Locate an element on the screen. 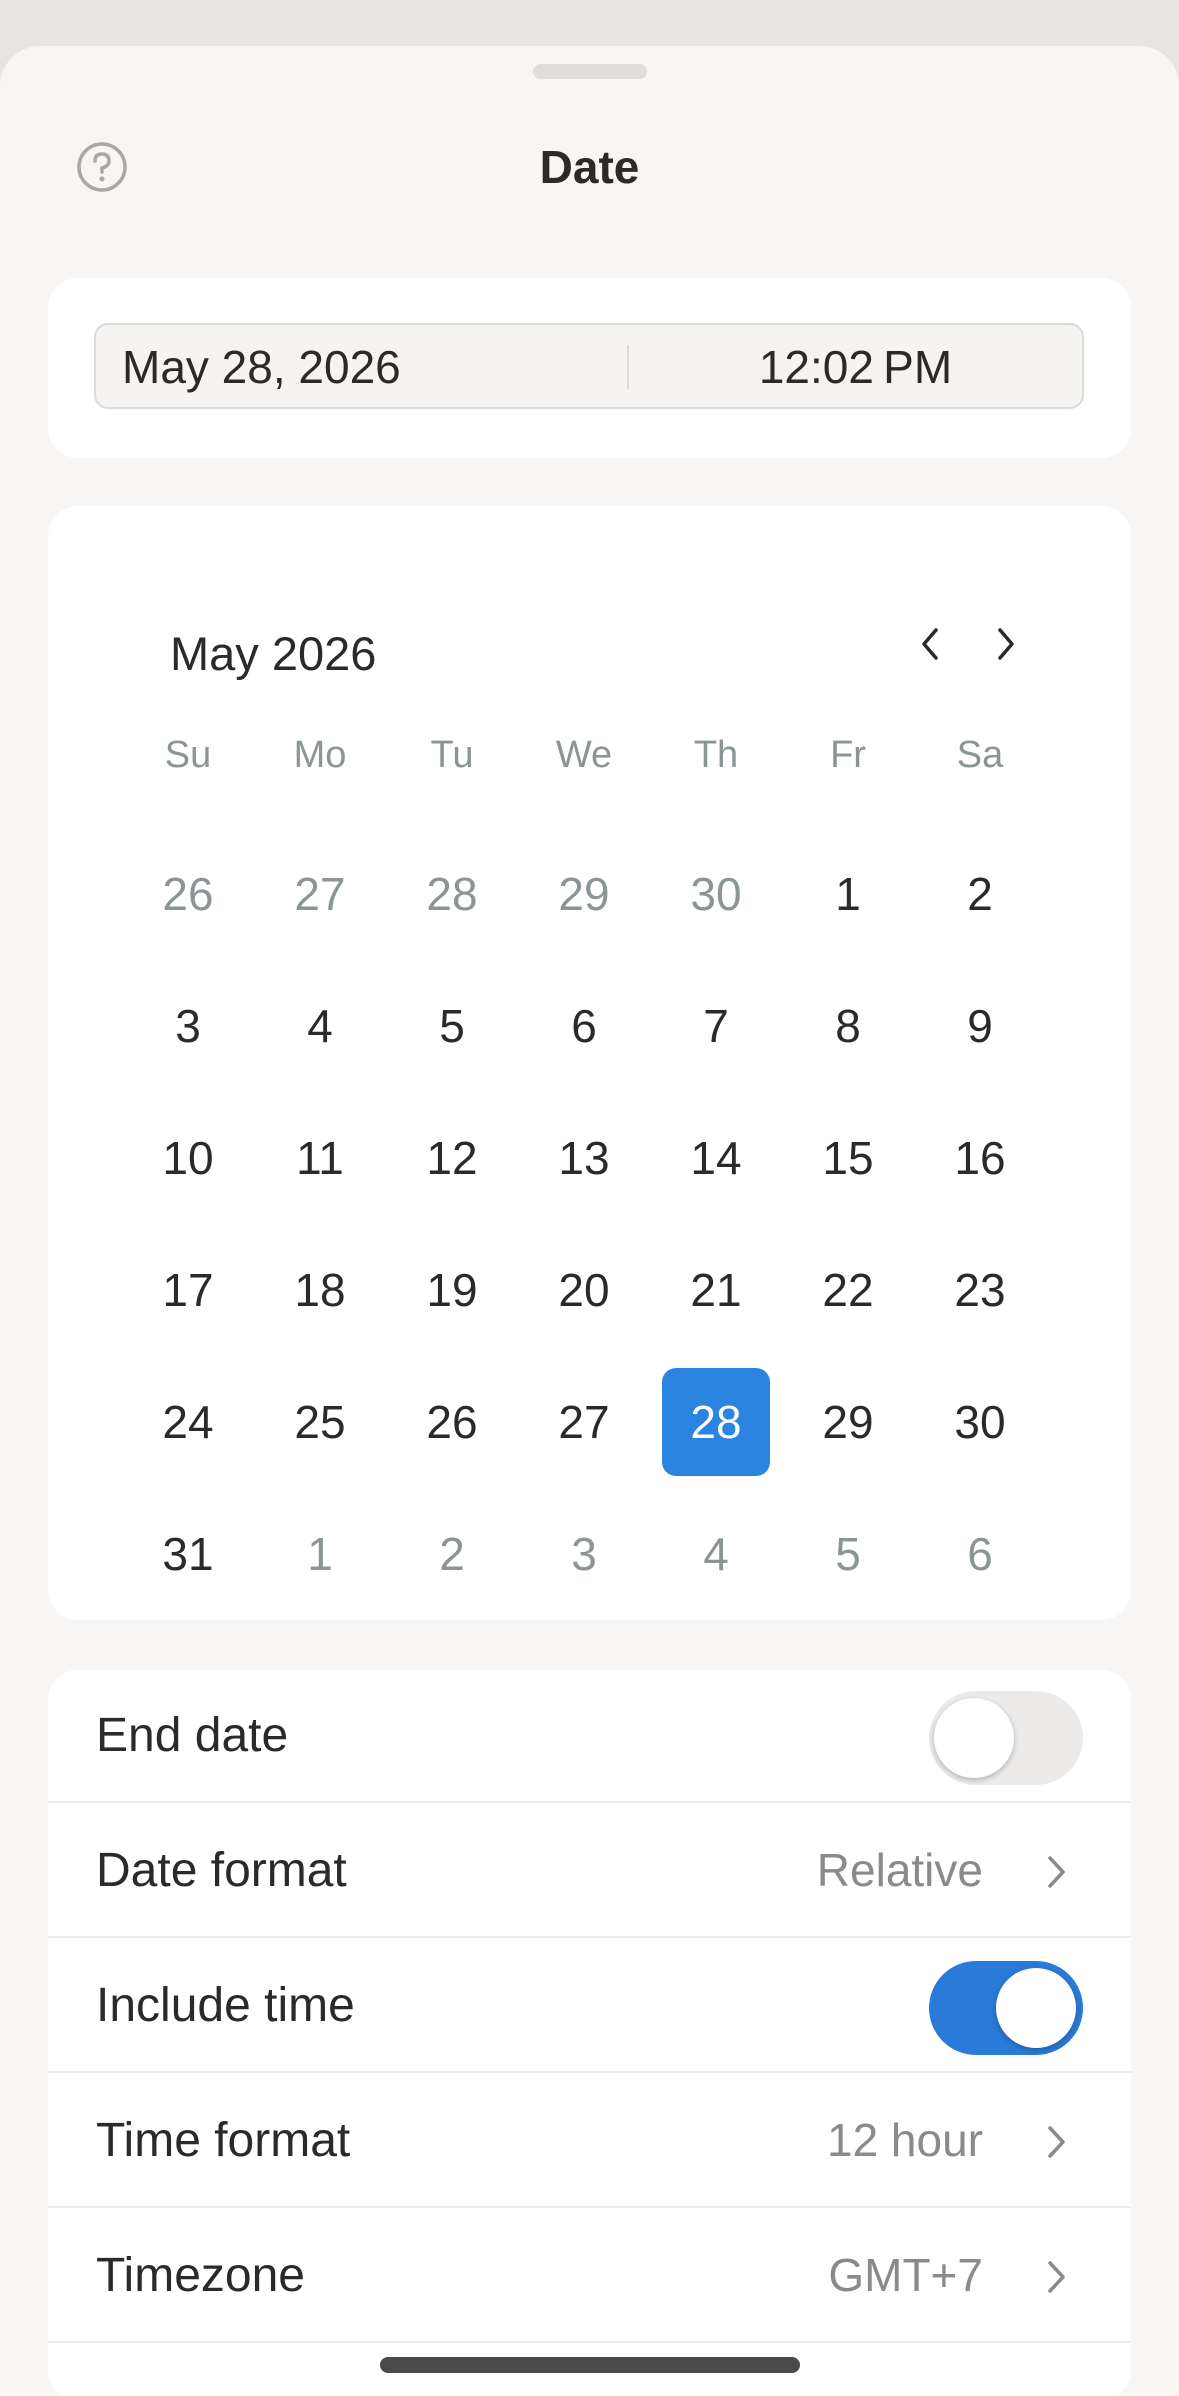  day-number: 9 is located at coordinates (980, 1026).